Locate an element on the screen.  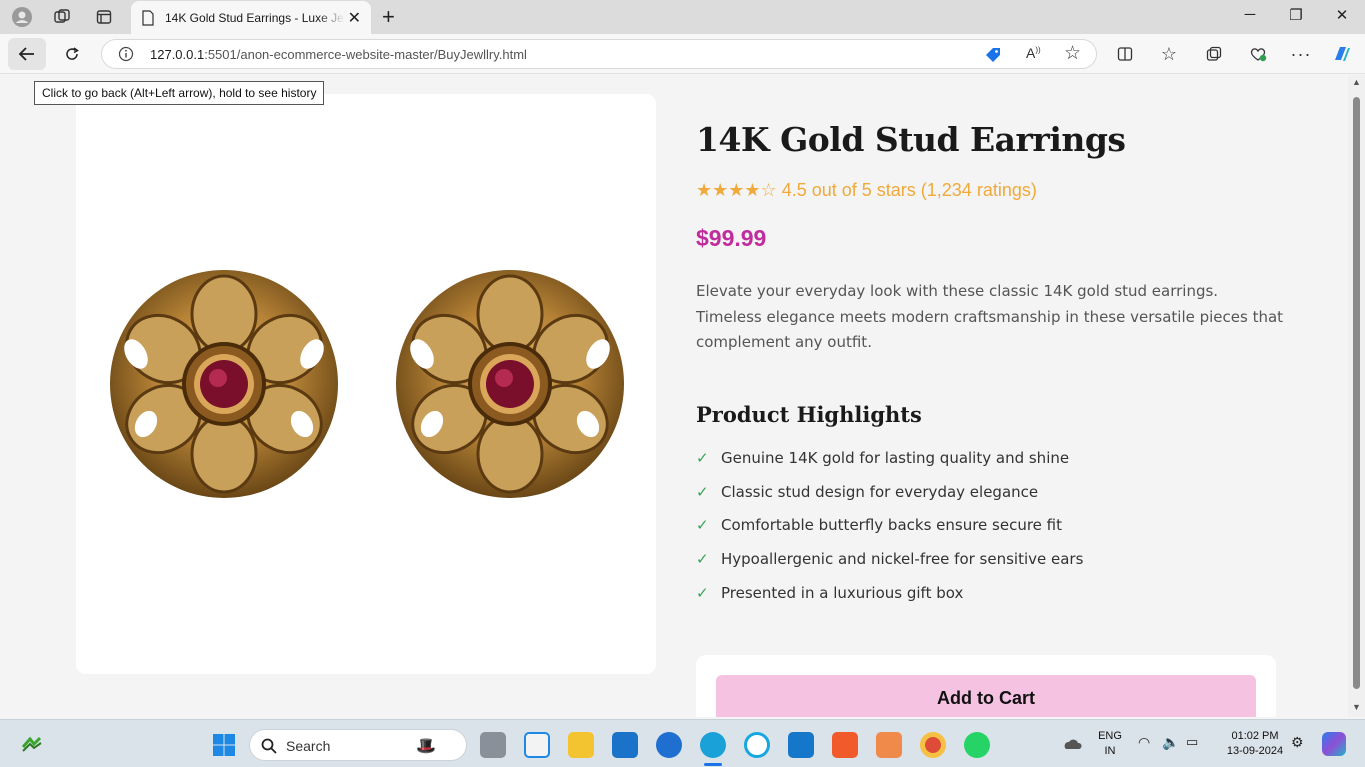
search-icon is located at coordinates (269, 746).